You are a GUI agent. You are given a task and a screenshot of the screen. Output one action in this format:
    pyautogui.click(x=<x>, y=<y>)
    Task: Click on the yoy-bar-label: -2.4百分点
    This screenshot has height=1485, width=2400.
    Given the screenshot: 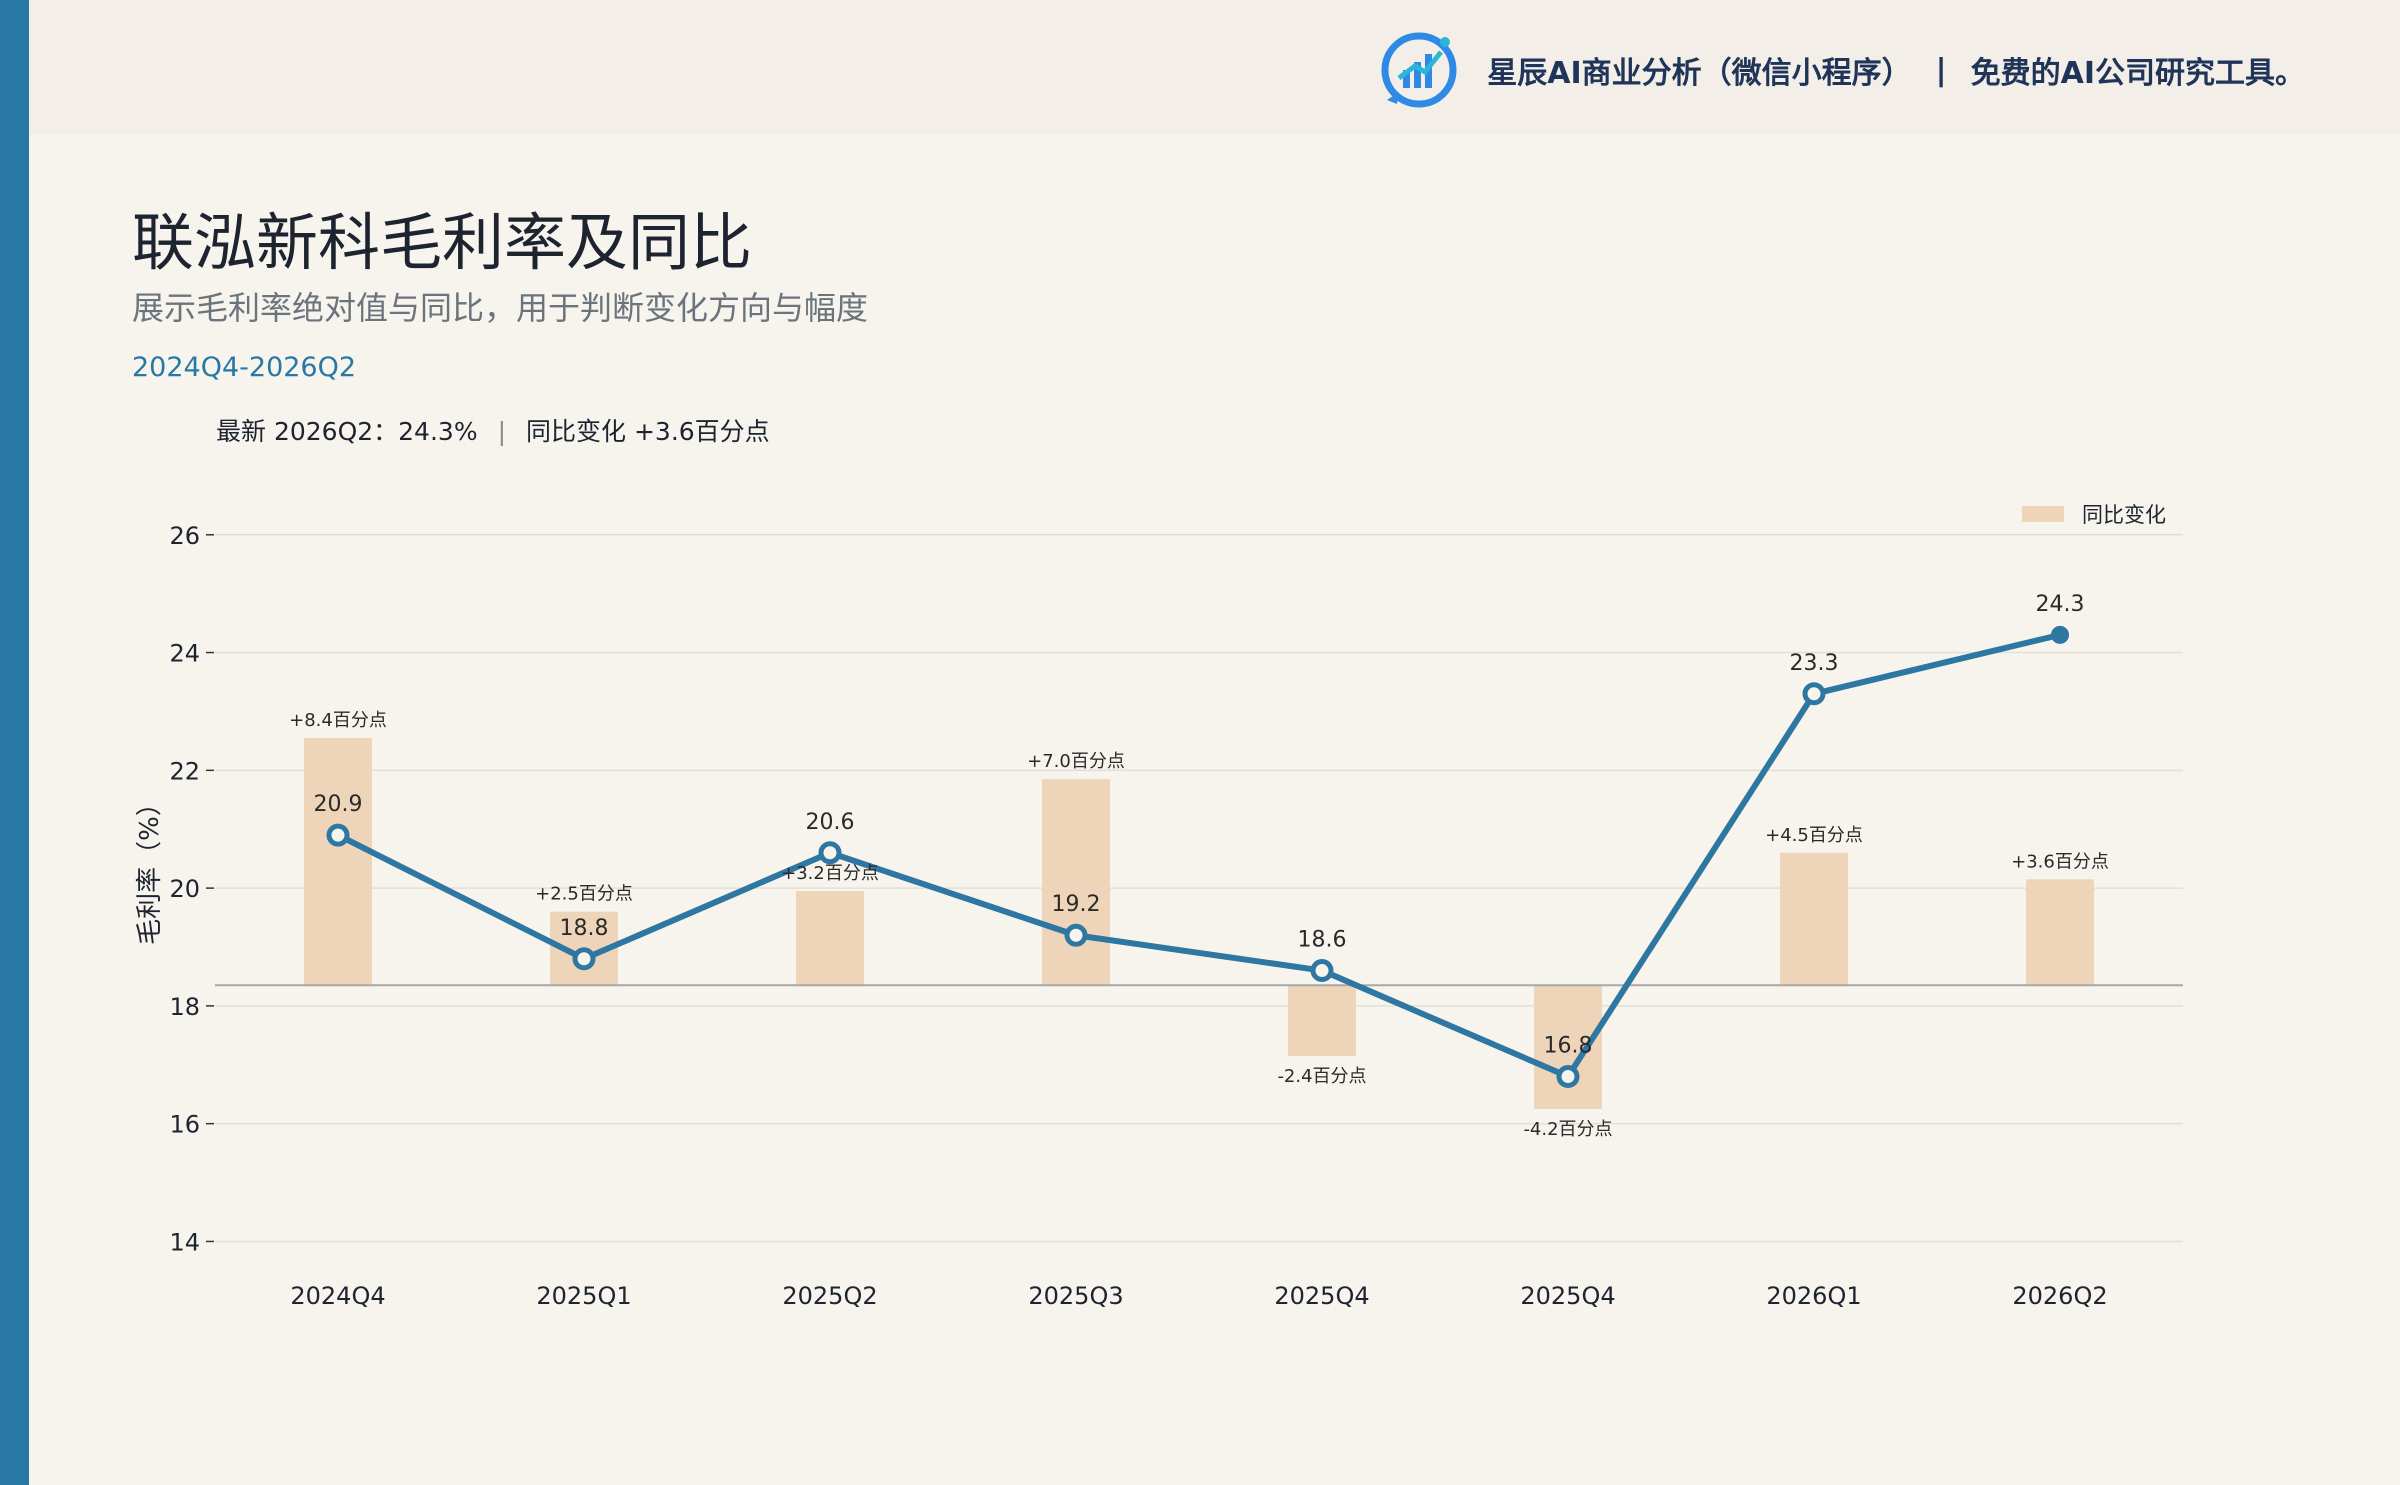 What is the action you would take?
    pyautogui.click(x=1321, y=1076)
    